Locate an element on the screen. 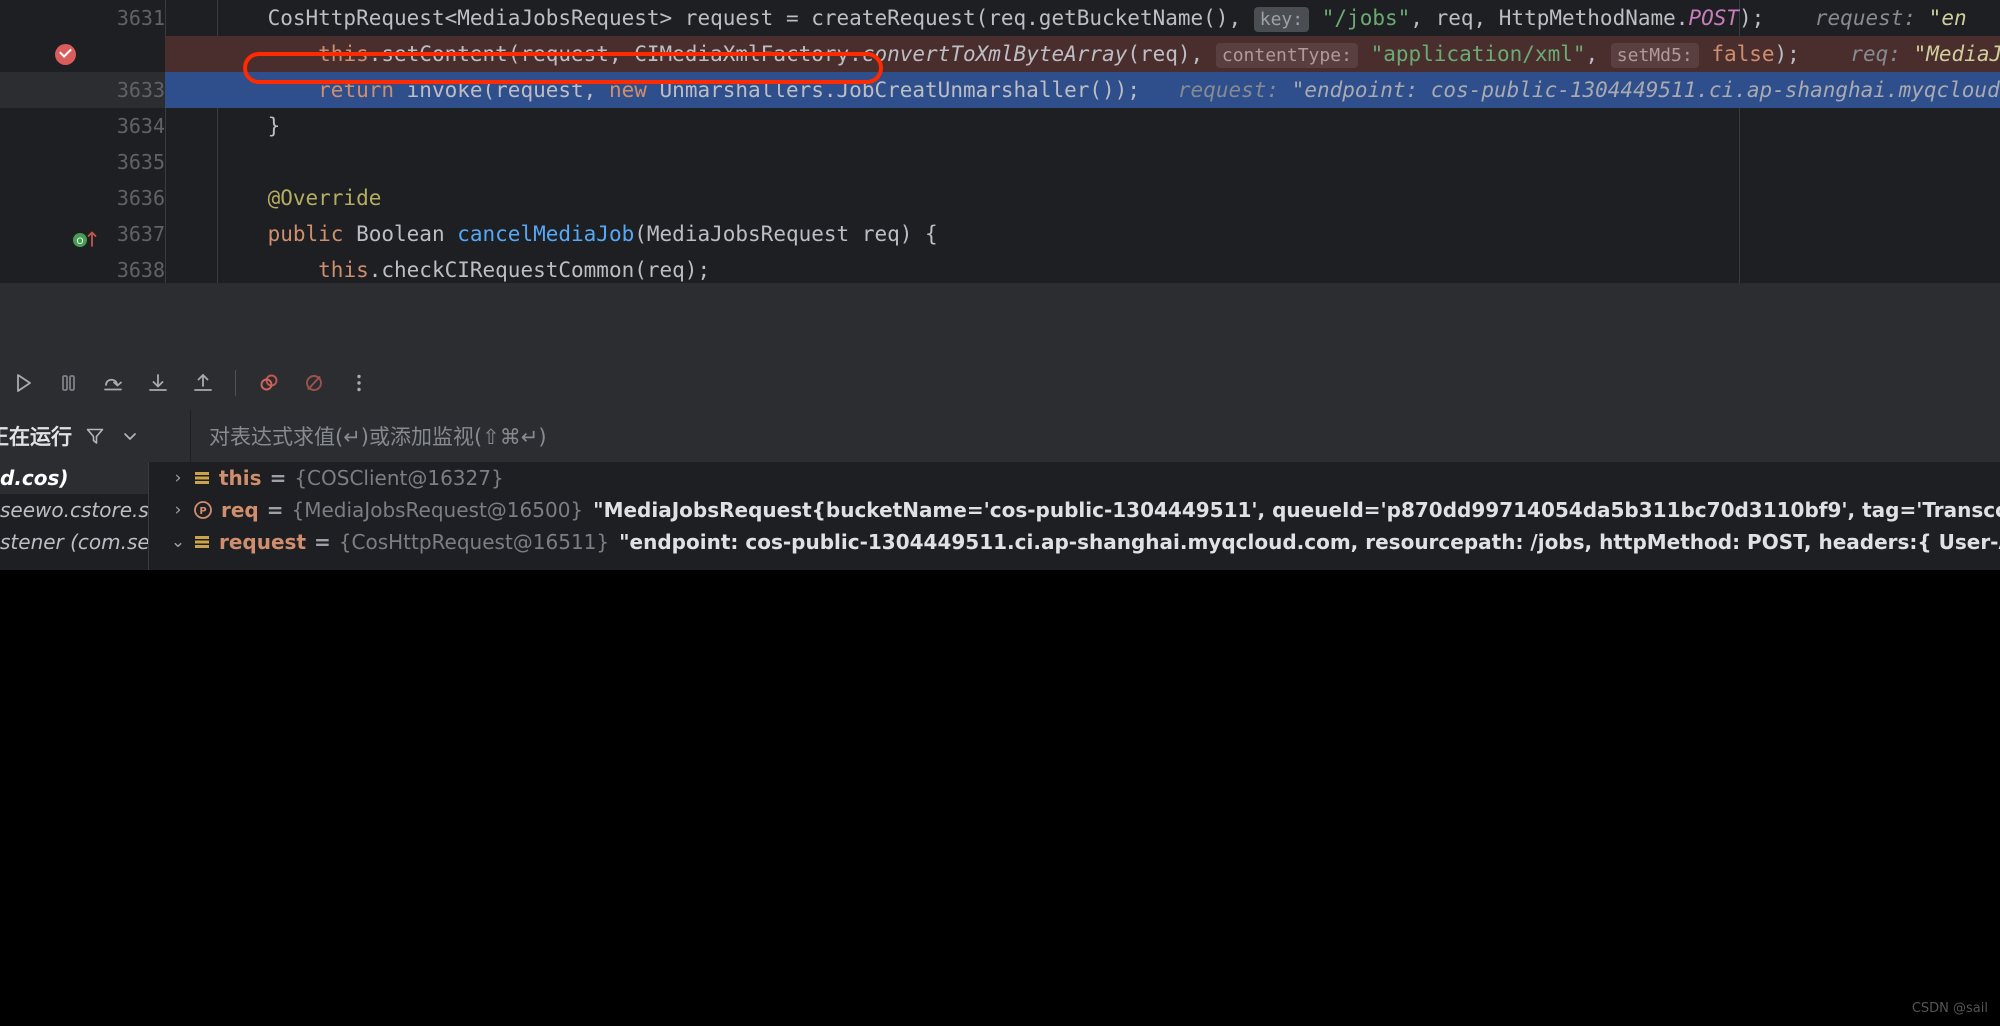 Image resolution: width=2000 pixels, height=1026 pixels. parameter-hint-chip: key: is located at coordinates (1281, 19).